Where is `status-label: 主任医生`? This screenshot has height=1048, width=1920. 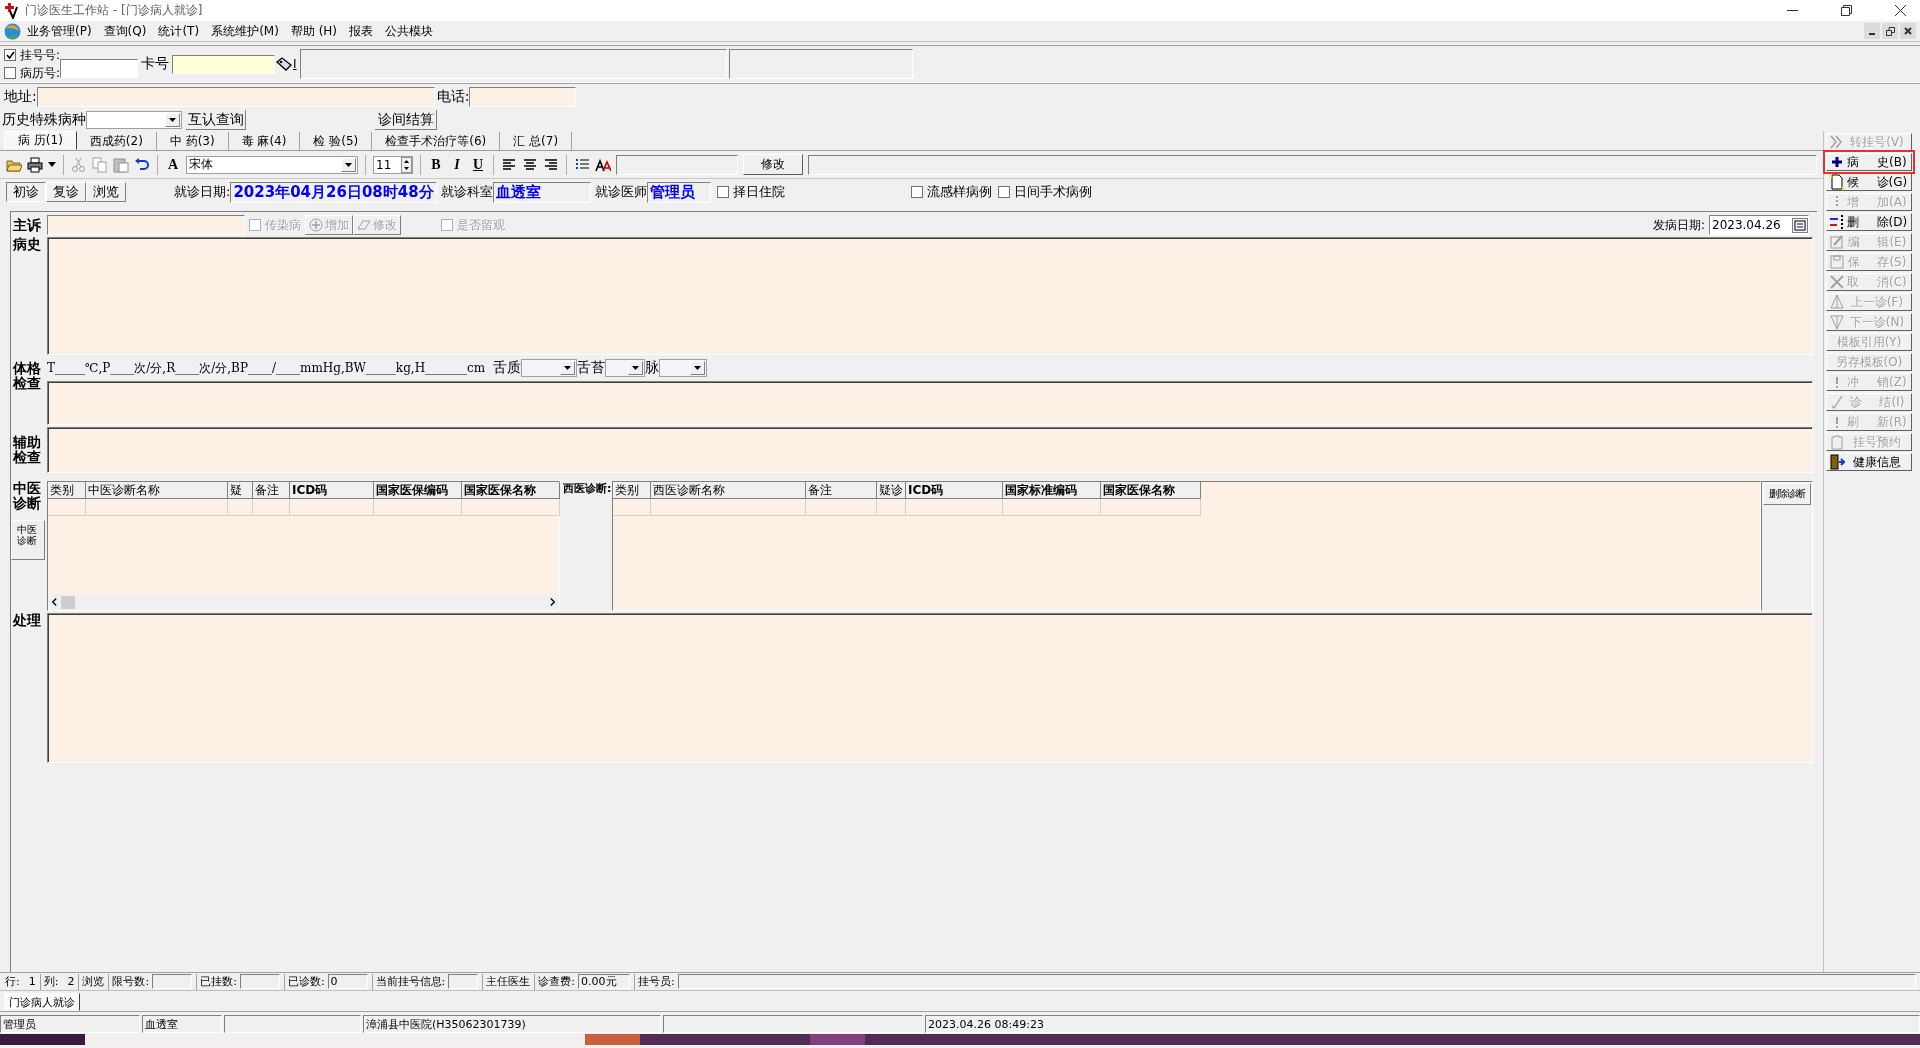
status-label: 主任医生 is located at coordinates (508, 981).